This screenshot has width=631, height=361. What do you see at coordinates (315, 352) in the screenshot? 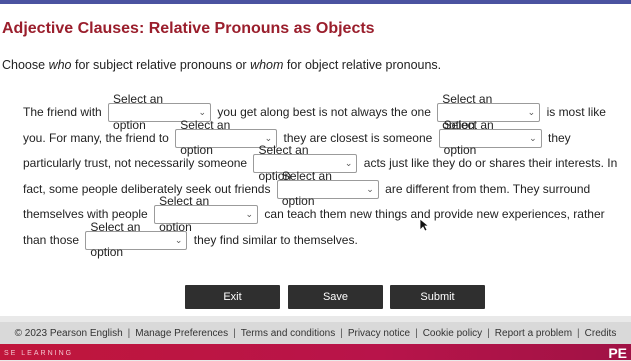
I see `pearson-brand-bar: SE LEARNING PE` at bounding box center [315, 352].